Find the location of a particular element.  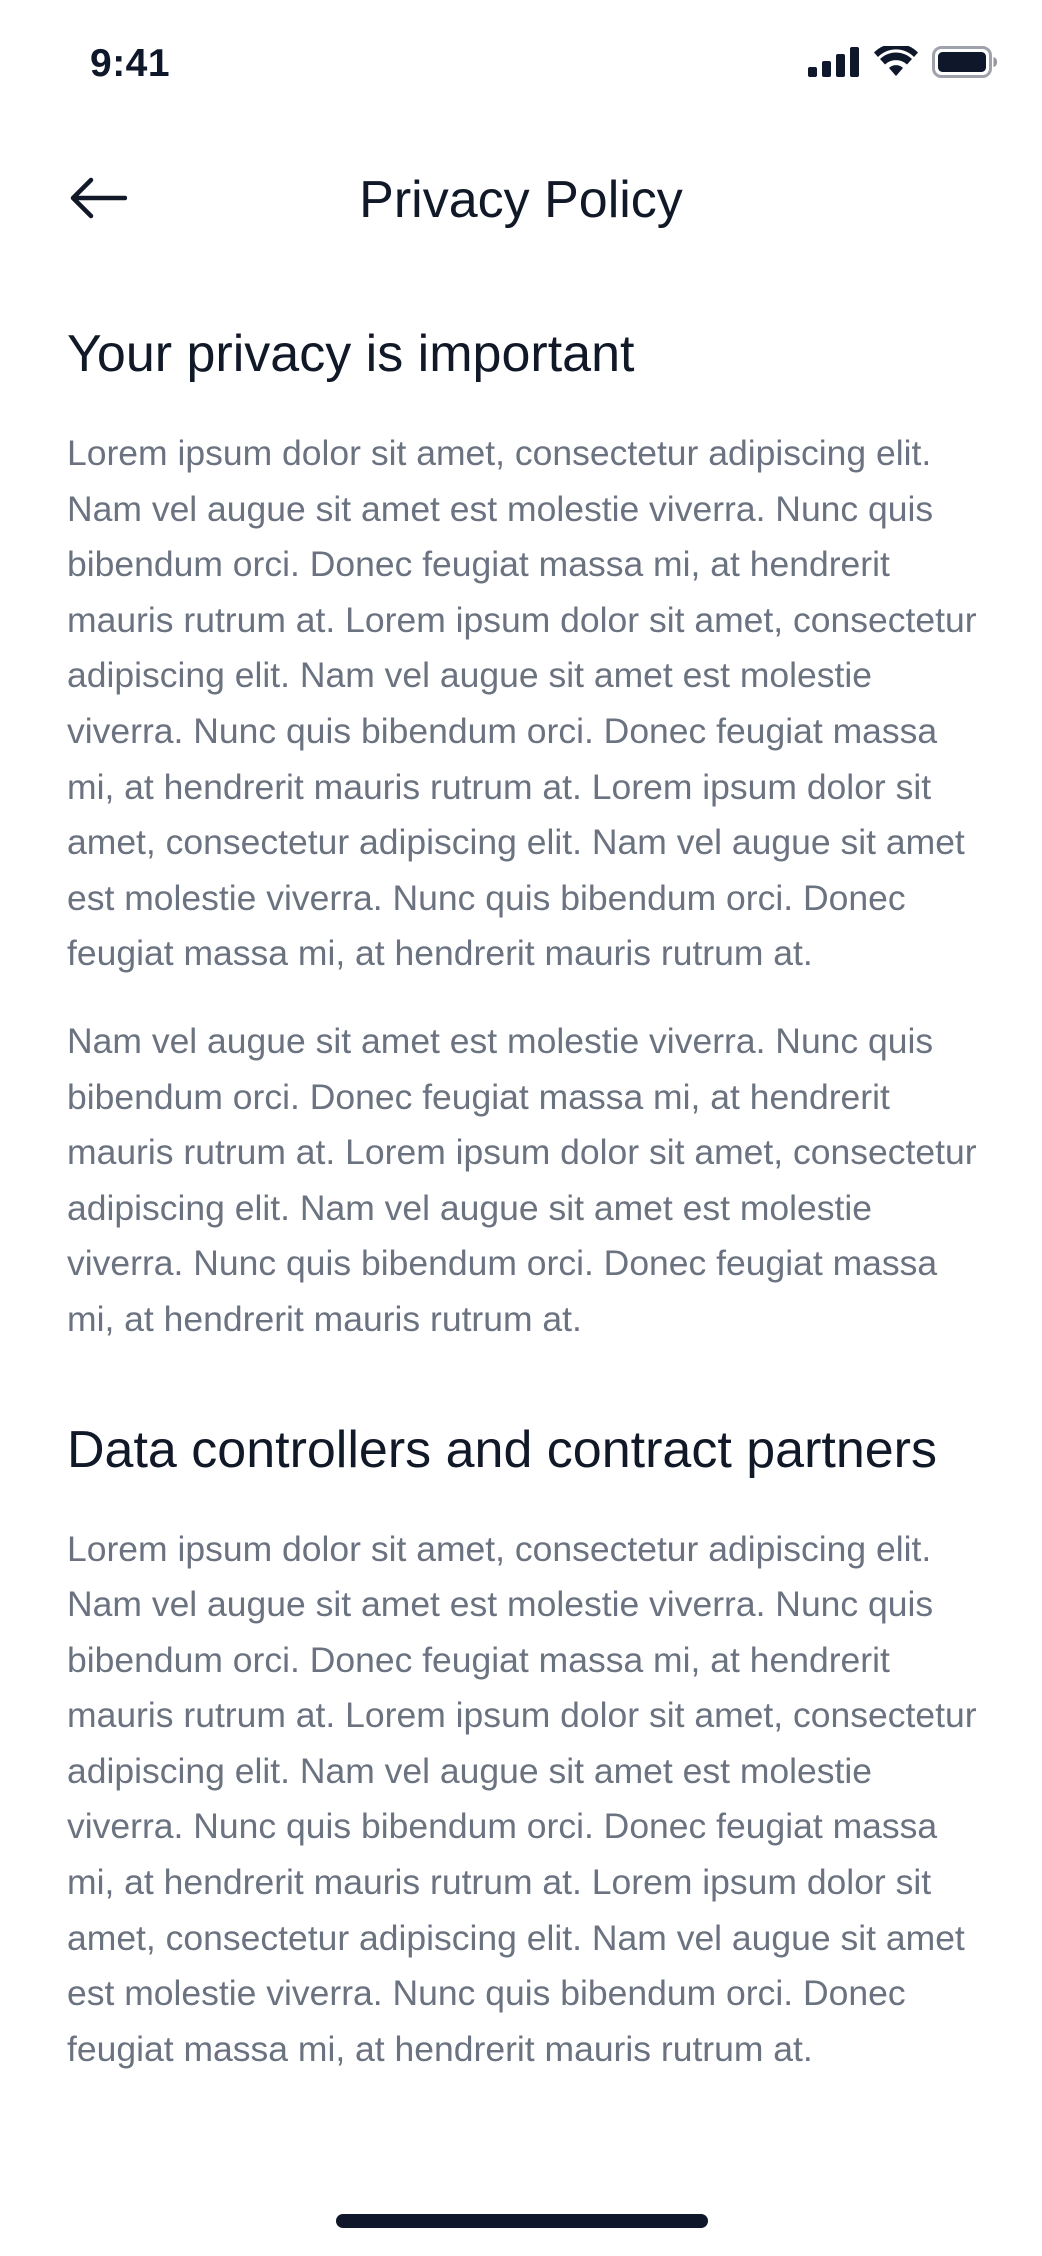

header: Privacy Policy is located at coordinates (521, 200).